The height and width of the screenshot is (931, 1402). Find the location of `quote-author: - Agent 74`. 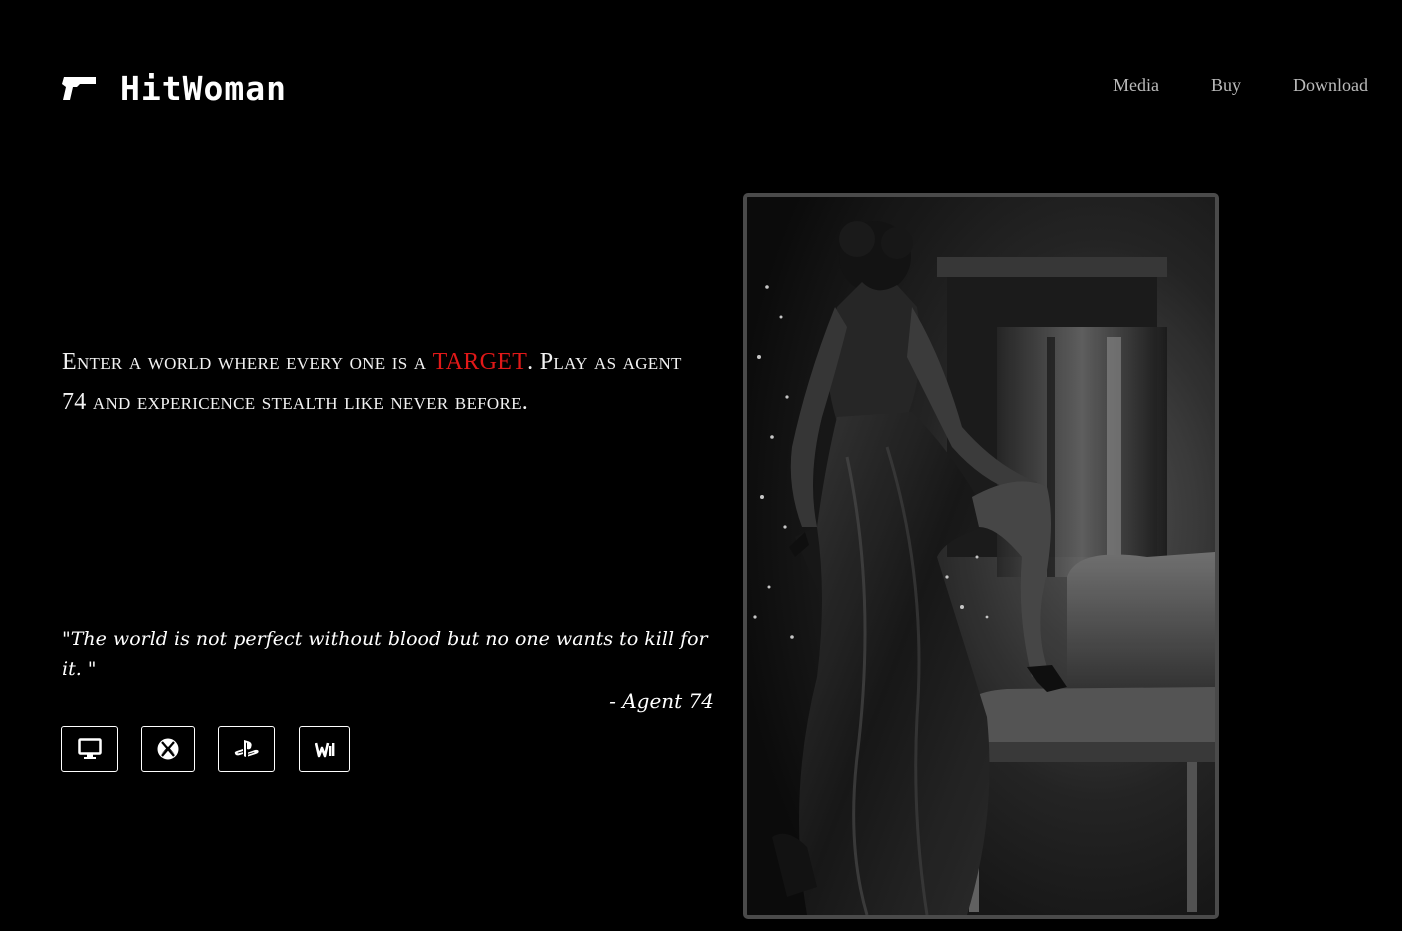

quote-author: - Agent 74 is located at coordinates (661, 701).